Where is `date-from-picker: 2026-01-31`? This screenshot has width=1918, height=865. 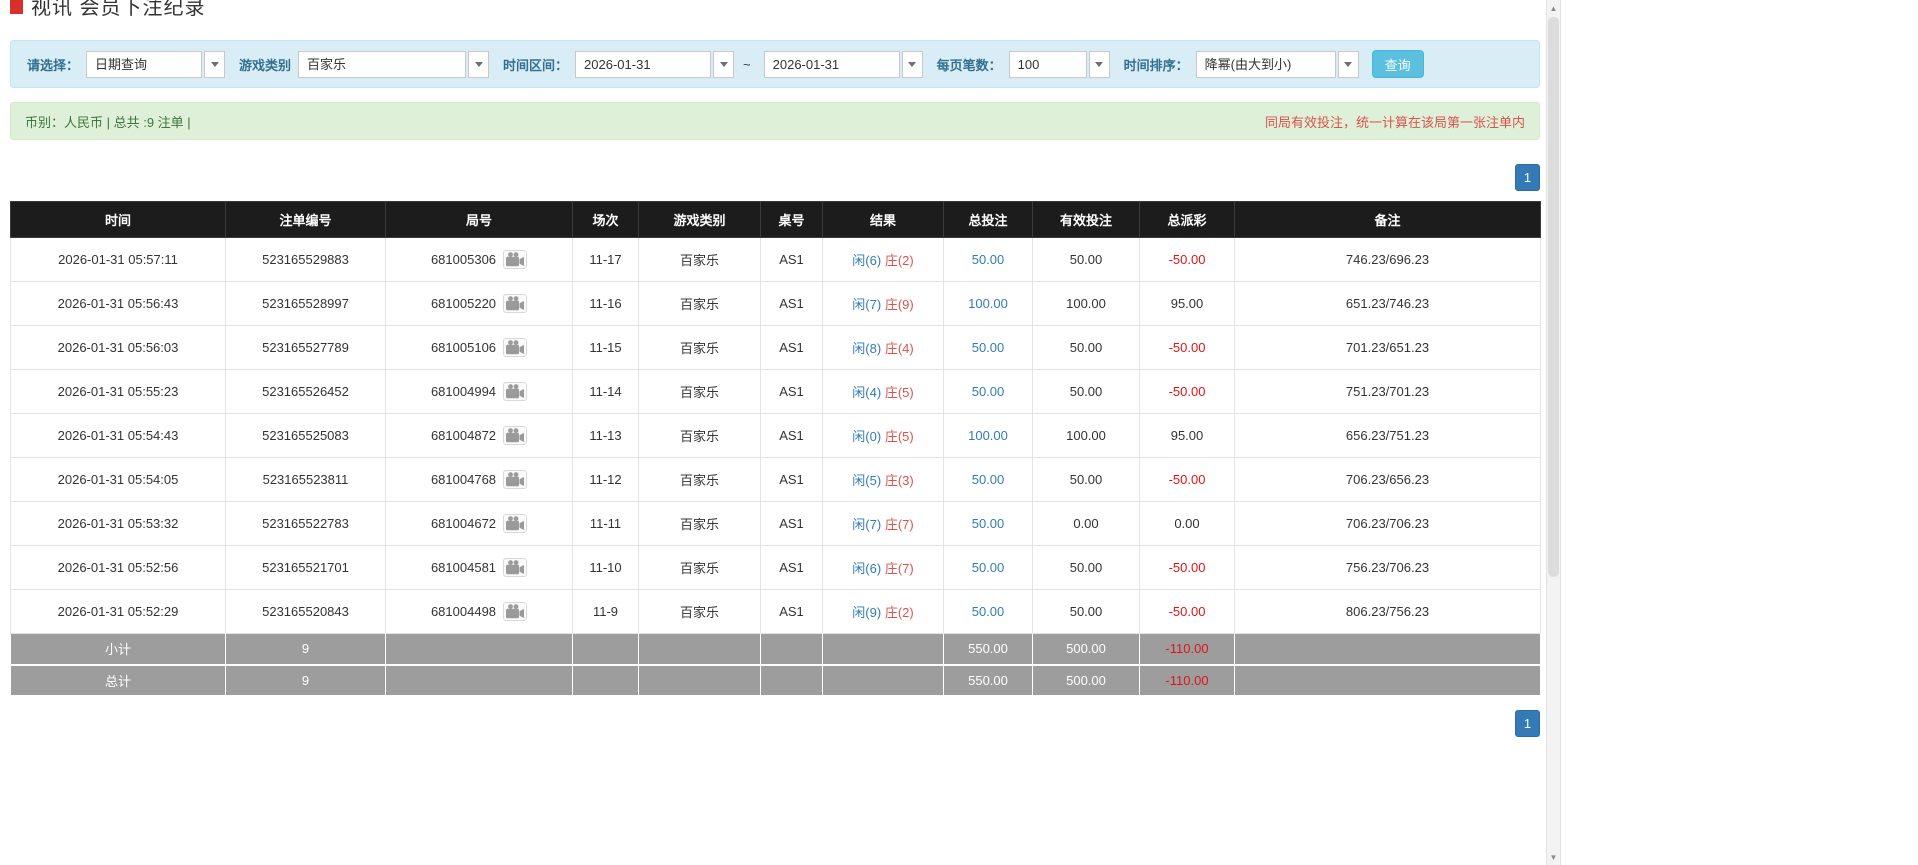 date-from-picker: 2026-01-31 is located at coordinates (655, 64).